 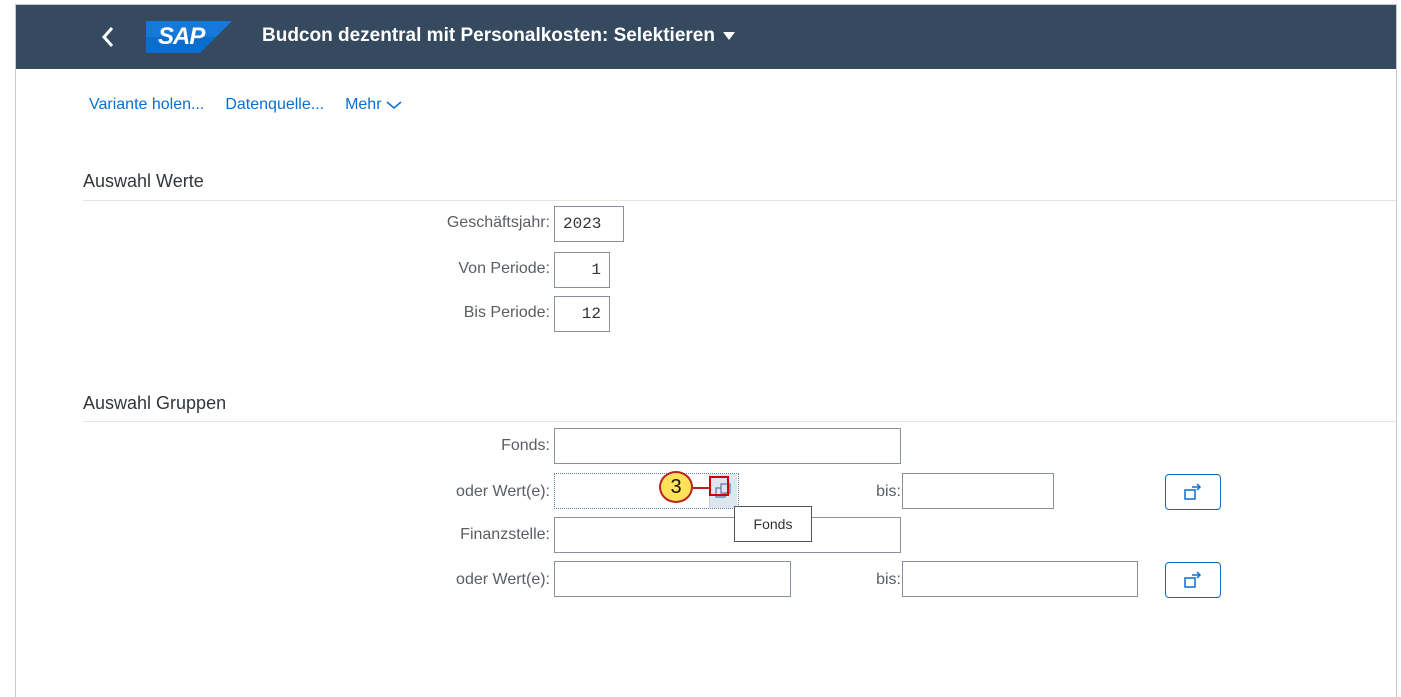 I want to click on fonds-label: Fonds:, so click(x=525, y=445).